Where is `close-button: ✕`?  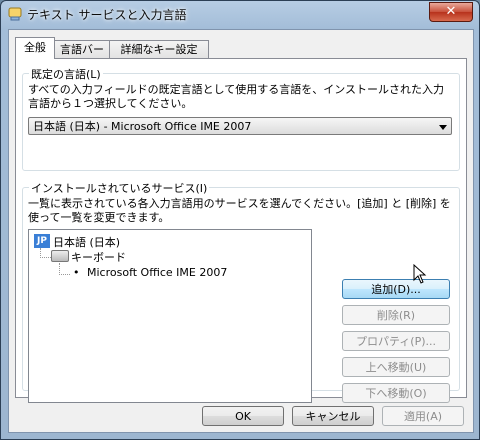 close-button: ✕ is located at coordinates (451, 12).